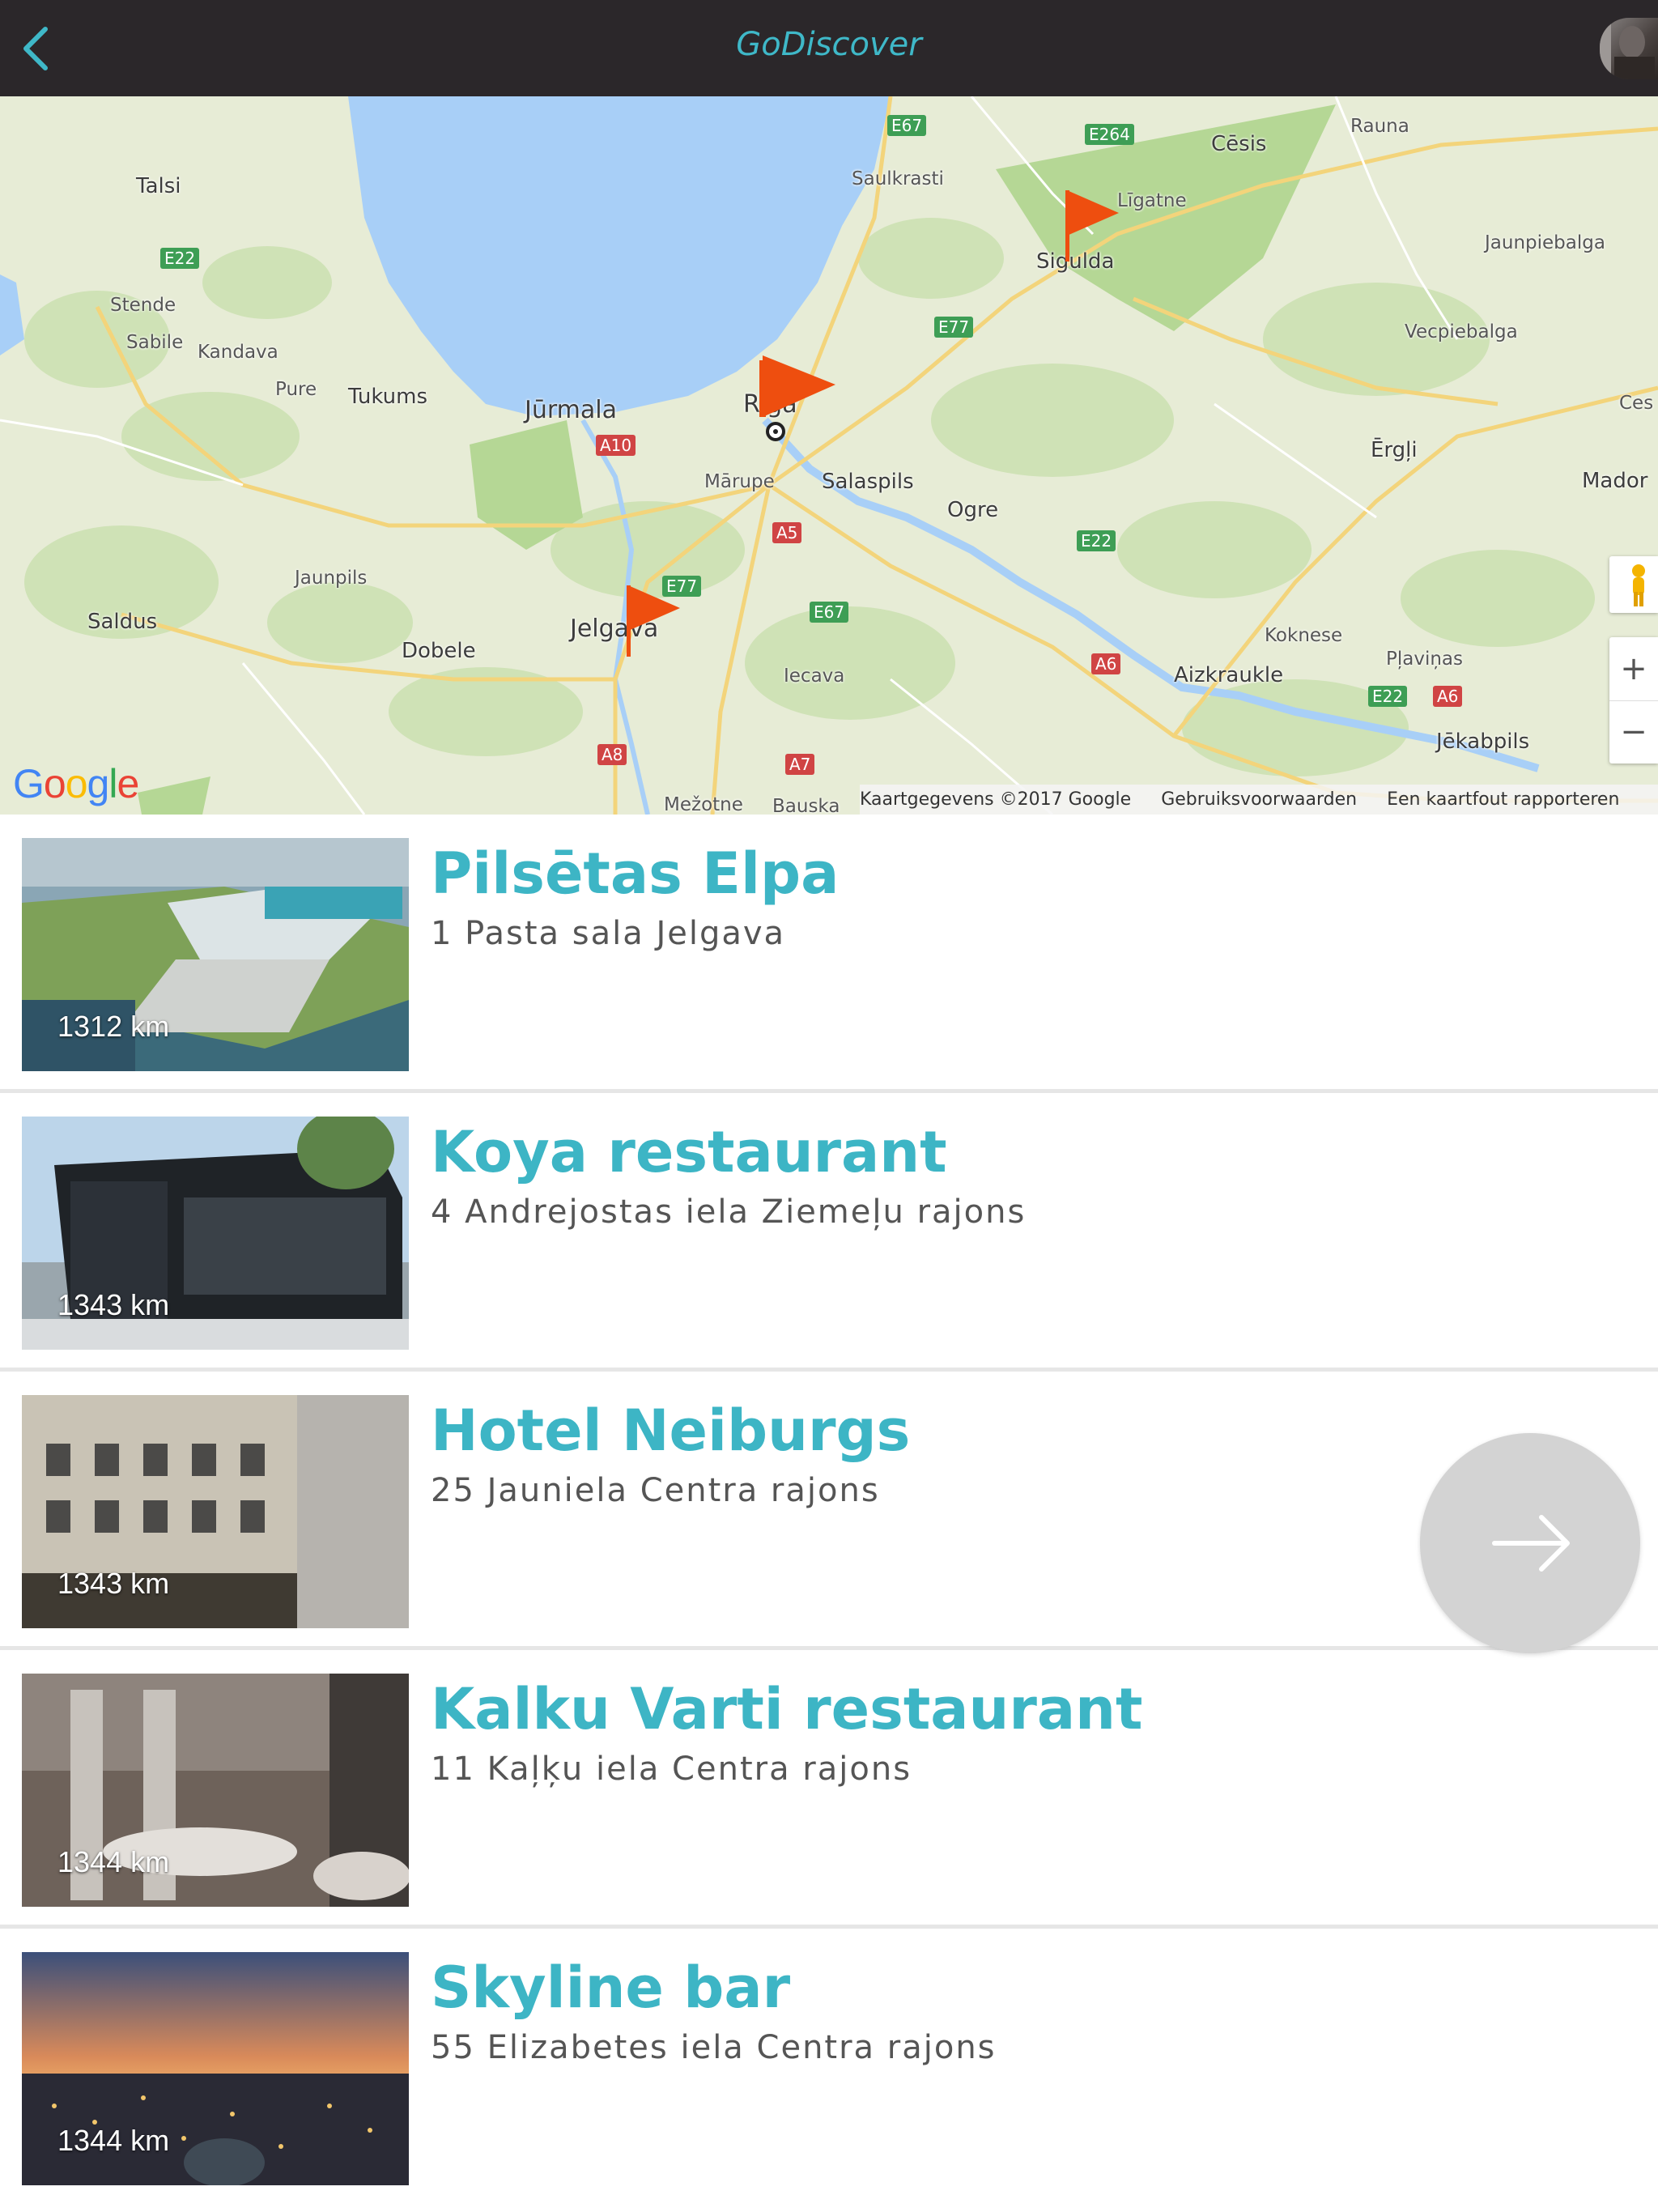 The height and width of the screenshot is (2212, 1658). I want to click on map-label-plavinas: Pļaviņas, so click(1425, 660).